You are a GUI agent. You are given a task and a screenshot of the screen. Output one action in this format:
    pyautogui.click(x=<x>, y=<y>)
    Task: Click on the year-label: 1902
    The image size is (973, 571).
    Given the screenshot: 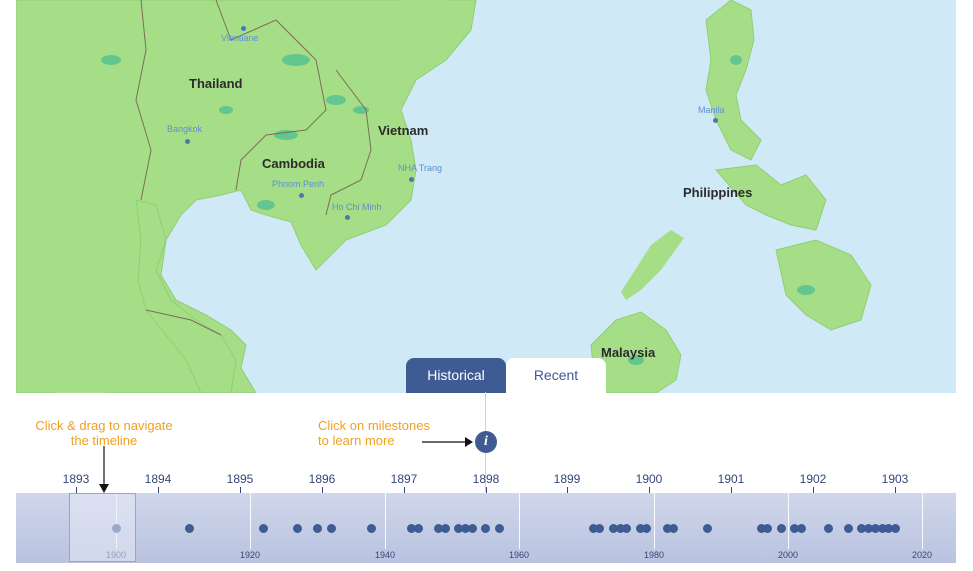 What is the action you would take?
    pyautogui.click(x=813, y=479)
    